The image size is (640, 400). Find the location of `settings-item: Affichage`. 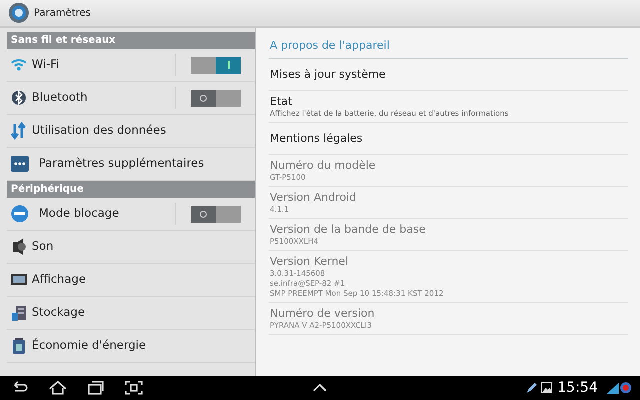

settings-item: Affichage is located at coordinates (131, 280).